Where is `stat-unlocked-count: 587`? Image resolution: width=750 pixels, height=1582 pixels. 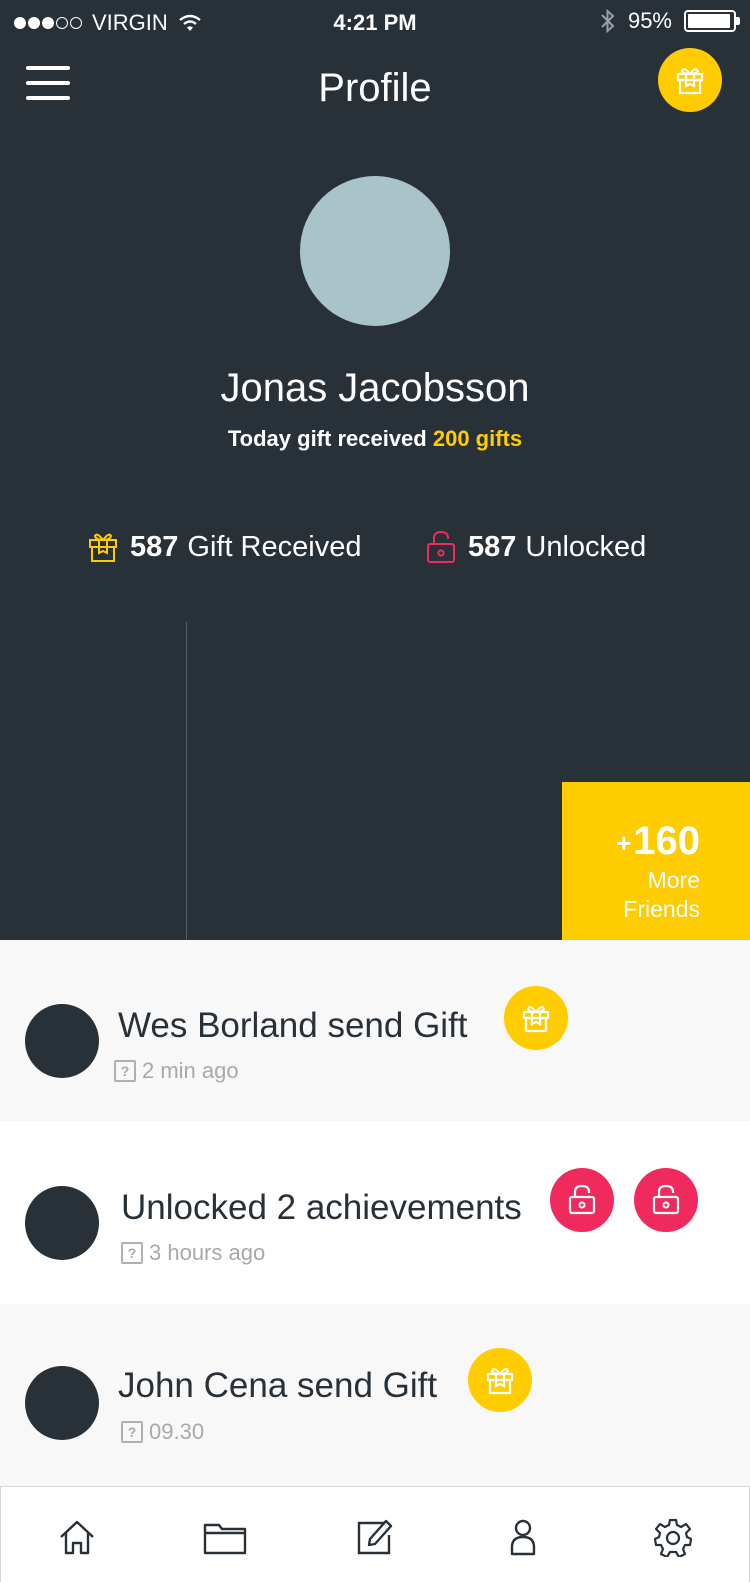 stat-unlocked-count: 587 is located at coordinates (492, 546).